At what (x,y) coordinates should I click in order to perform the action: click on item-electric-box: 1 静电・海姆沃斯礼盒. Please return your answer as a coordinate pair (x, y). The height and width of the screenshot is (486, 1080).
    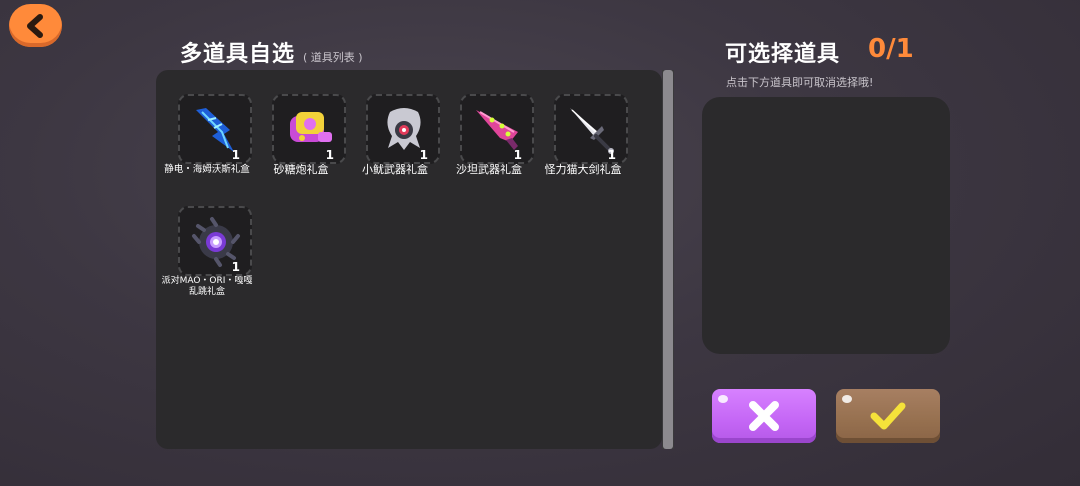
    Looking at the image, I should click on (207, 135).